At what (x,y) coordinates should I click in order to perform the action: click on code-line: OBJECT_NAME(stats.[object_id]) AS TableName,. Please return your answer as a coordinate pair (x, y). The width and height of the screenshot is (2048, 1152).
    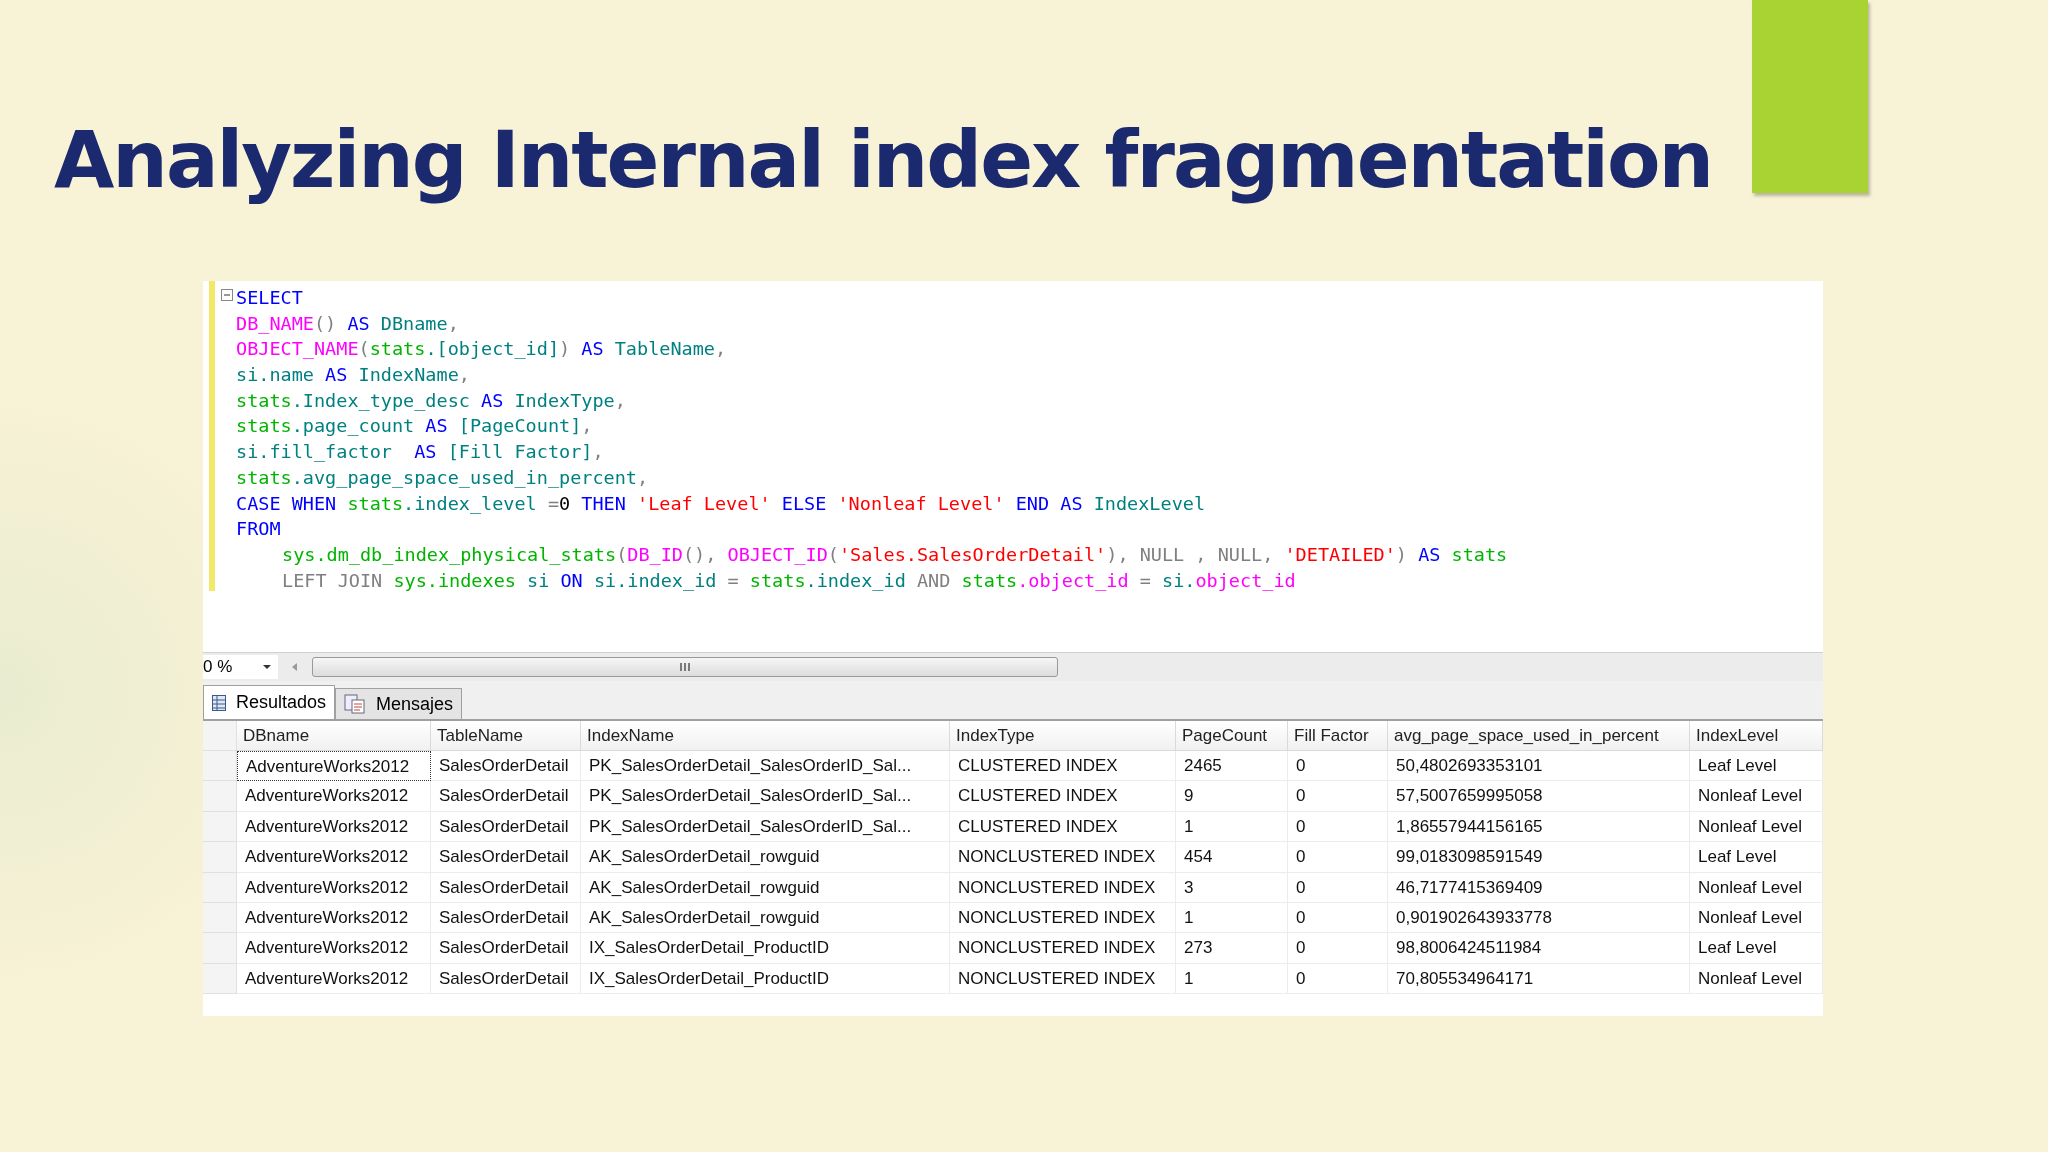
    Looking at the image, I should click on (482, 349).